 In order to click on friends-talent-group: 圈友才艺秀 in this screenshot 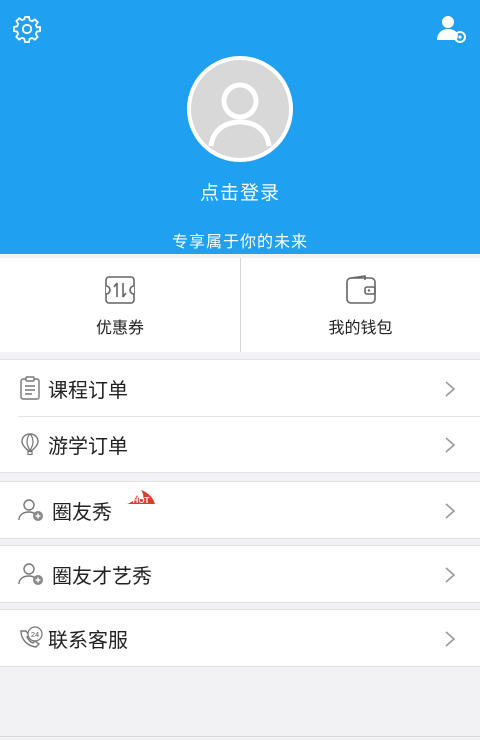, I will do `click(240, 574)`.